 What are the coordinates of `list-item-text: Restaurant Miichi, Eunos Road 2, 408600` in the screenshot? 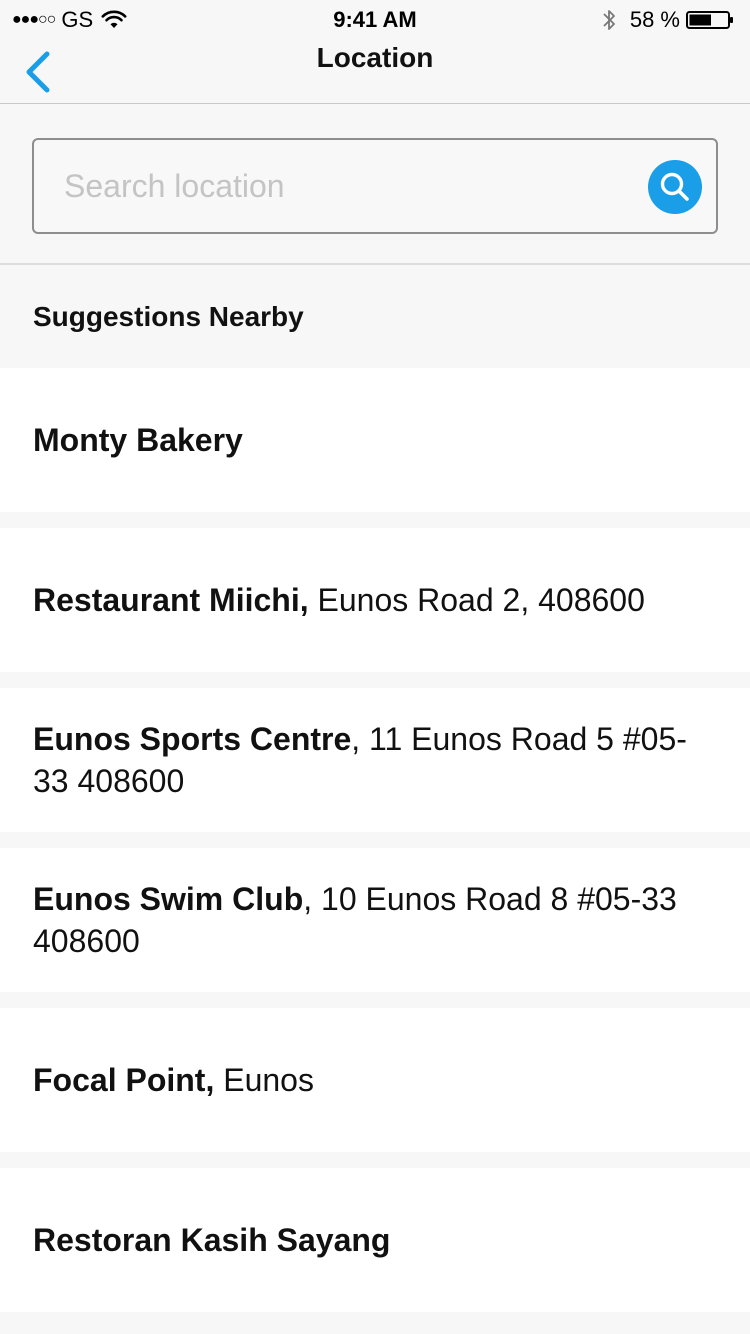 It's located at (339, 600).